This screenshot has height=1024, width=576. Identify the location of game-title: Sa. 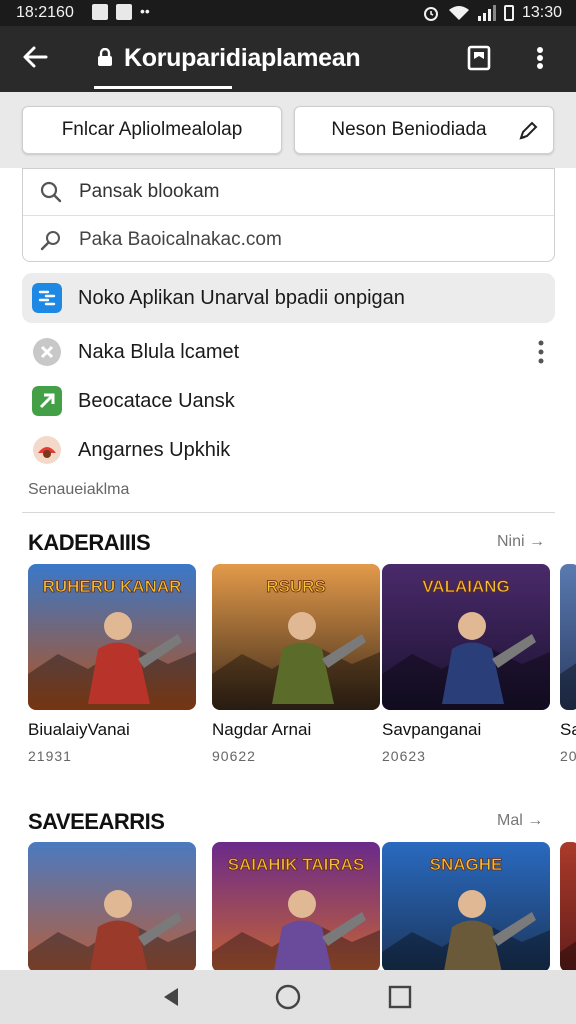
(568, 729).